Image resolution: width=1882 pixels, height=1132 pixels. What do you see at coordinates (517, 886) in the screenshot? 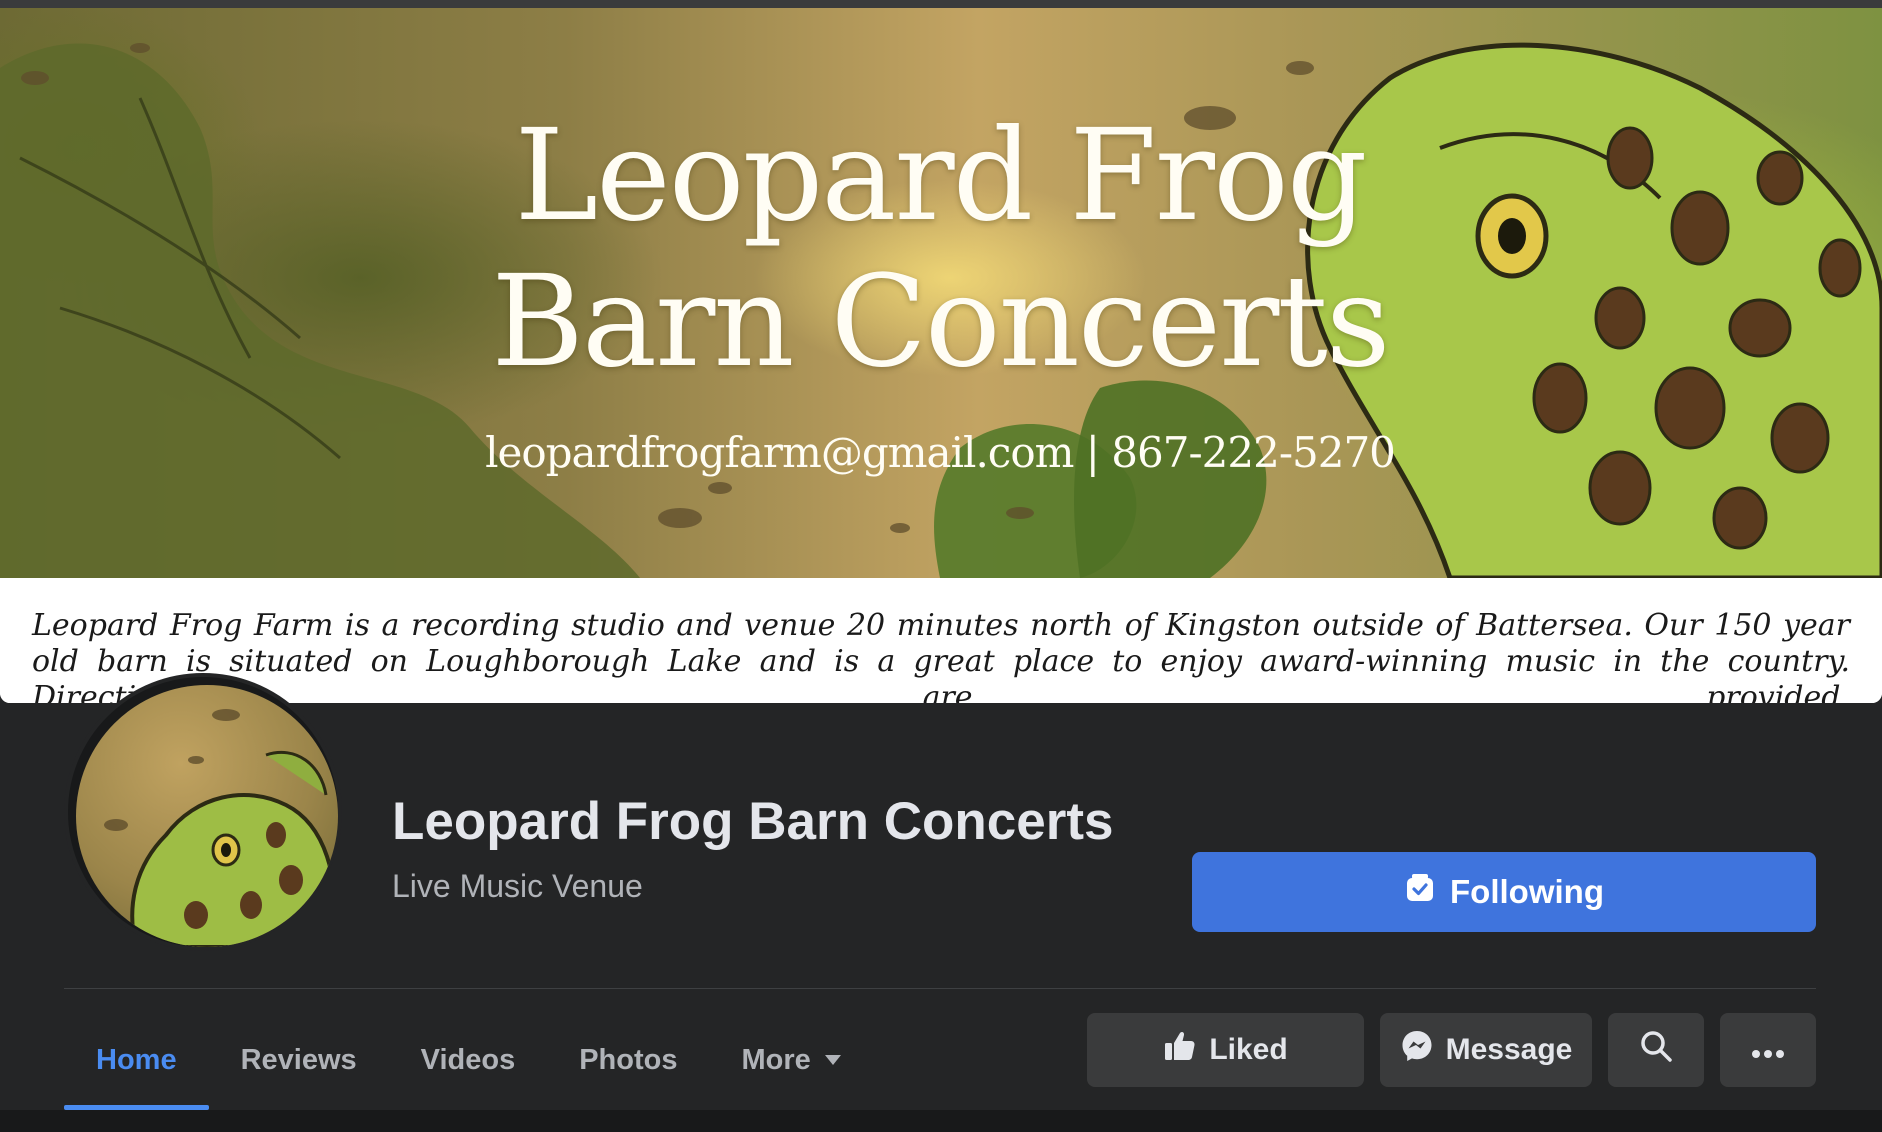
I see `page-category: Live Music Venue` at bounding box center [517, 886].